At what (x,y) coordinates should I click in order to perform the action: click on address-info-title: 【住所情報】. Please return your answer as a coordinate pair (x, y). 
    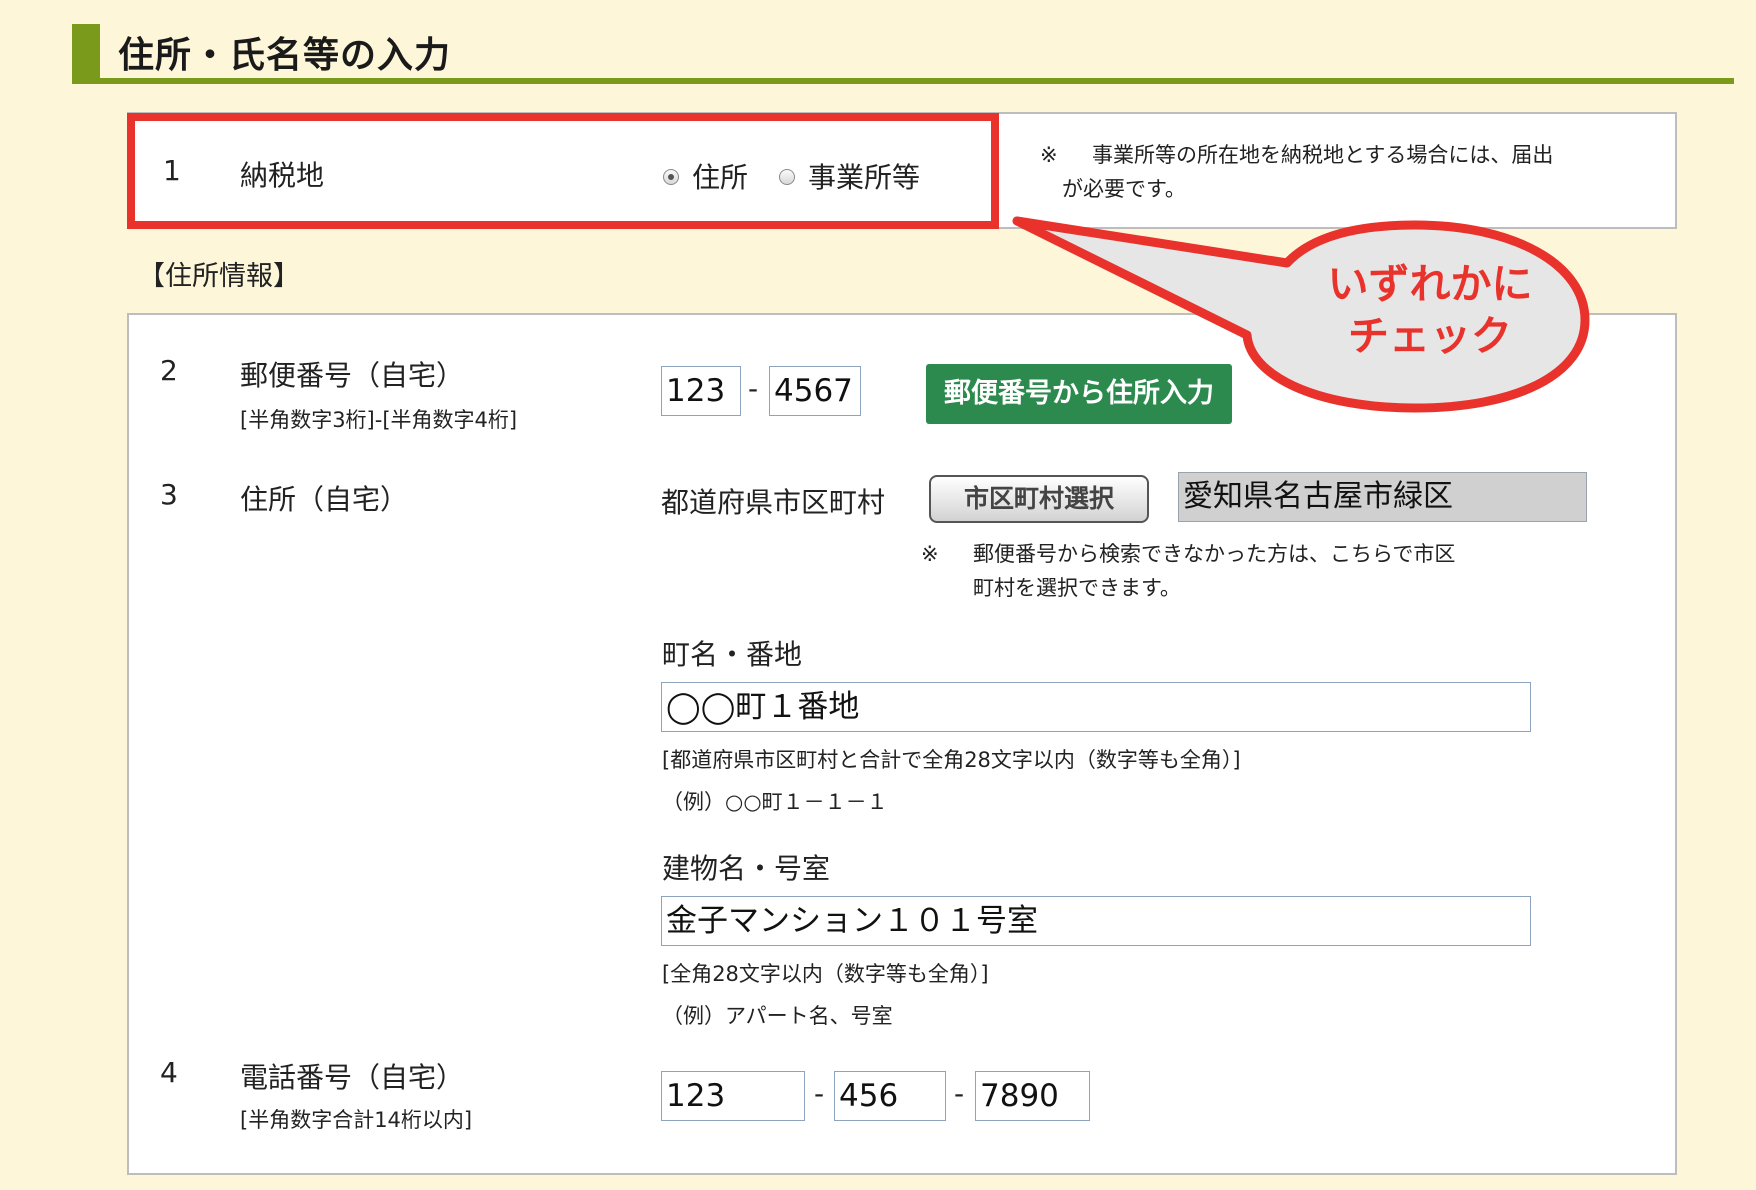
    Looking at the image, I should click on (219, 276).